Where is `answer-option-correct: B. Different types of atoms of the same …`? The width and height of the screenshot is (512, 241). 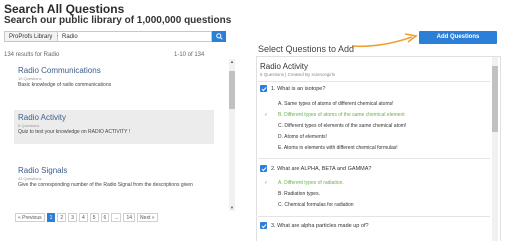 answer-option-correct: B. Different types of atoms of the same … is located at coordinates (341, 115).